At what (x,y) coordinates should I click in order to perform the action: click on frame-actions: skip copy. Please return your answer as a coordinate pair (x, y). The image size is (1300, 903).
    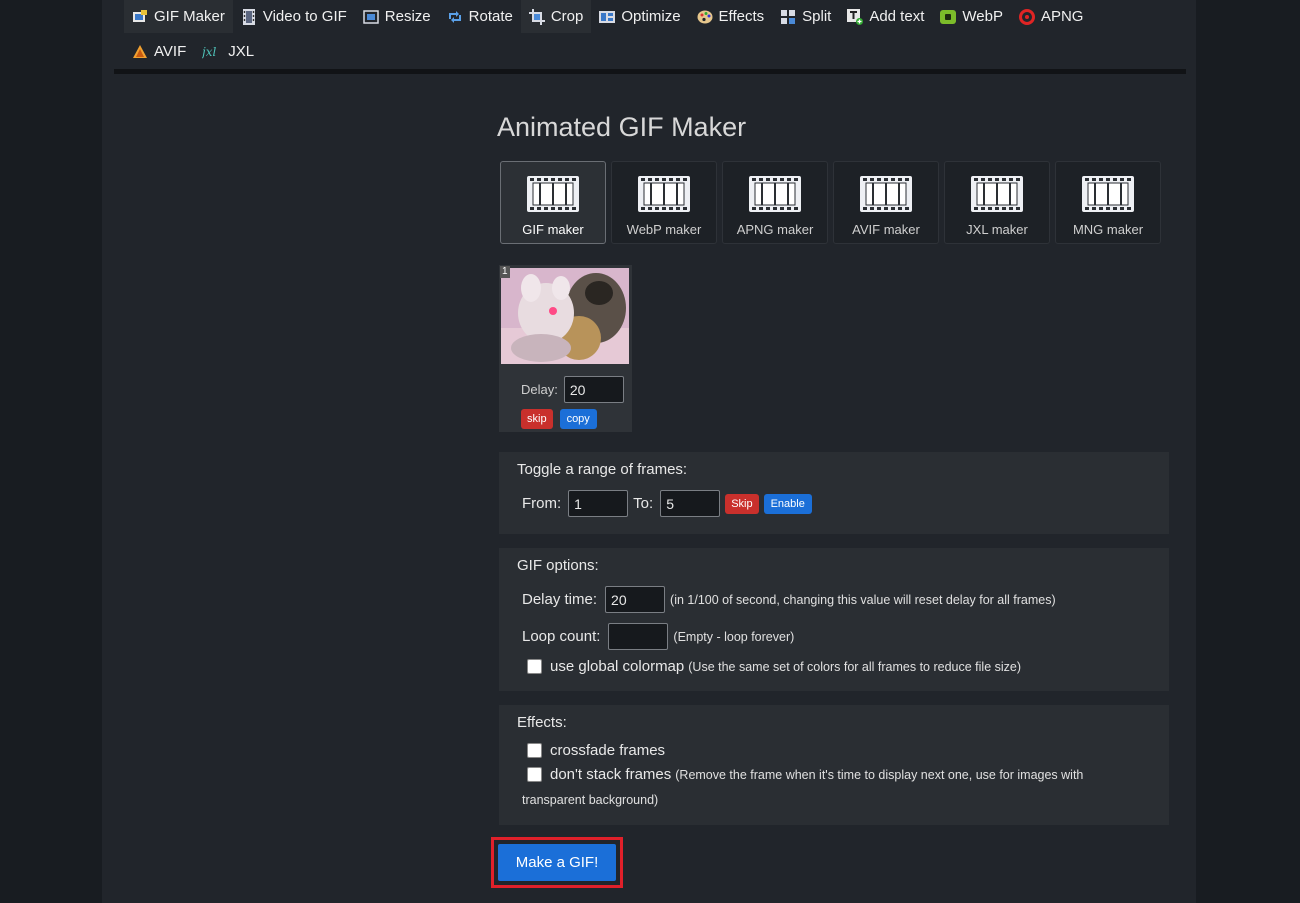
    Looking at the image, I should click on (559, 419).